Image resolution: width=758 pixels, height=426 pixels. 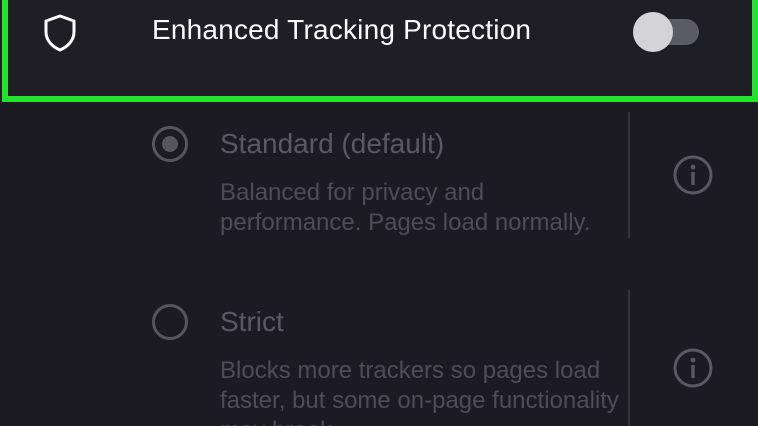 I want to click on tracking-protection-label: Enhanced Tracking Protection, so click(x=342, y=29).